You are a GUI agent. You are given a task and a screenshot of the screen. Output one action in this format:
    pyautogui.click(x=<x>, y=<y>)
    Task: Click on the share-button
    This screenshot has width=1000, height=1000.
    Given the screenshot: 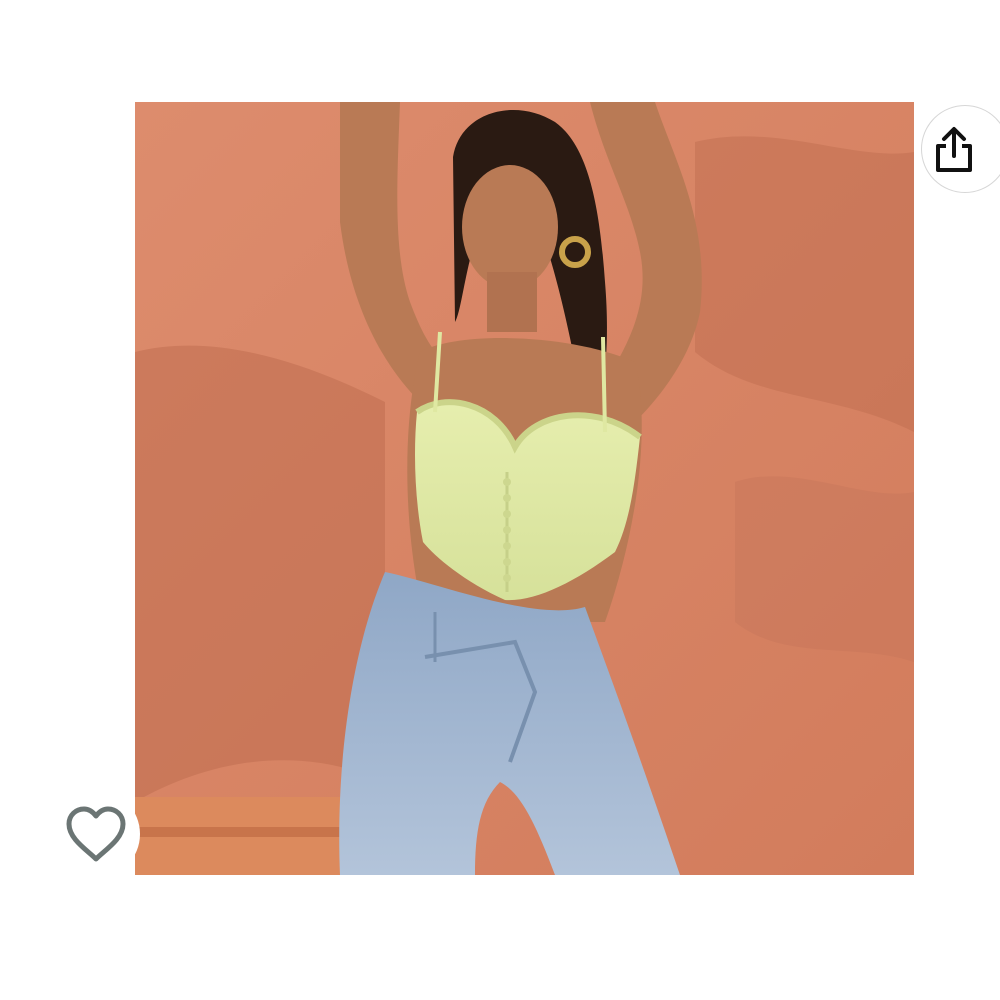 What is the action you would take?
    pyautogui.click(x=960, y=149)
    